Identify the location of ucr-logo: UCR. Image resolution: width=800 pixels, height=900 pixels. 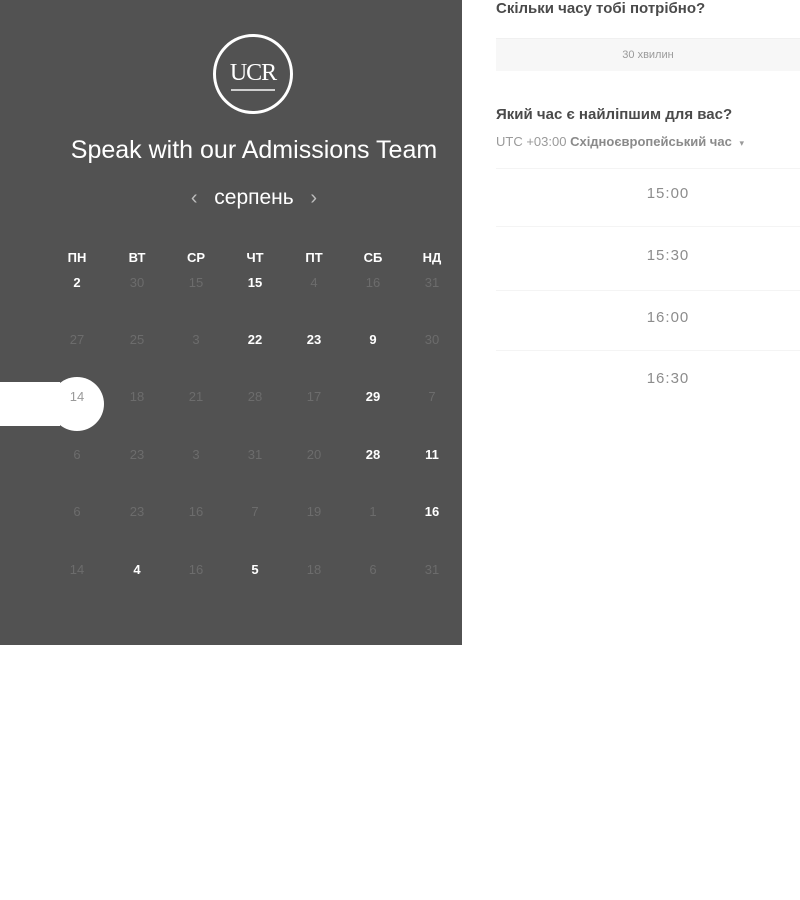
(253, 74).